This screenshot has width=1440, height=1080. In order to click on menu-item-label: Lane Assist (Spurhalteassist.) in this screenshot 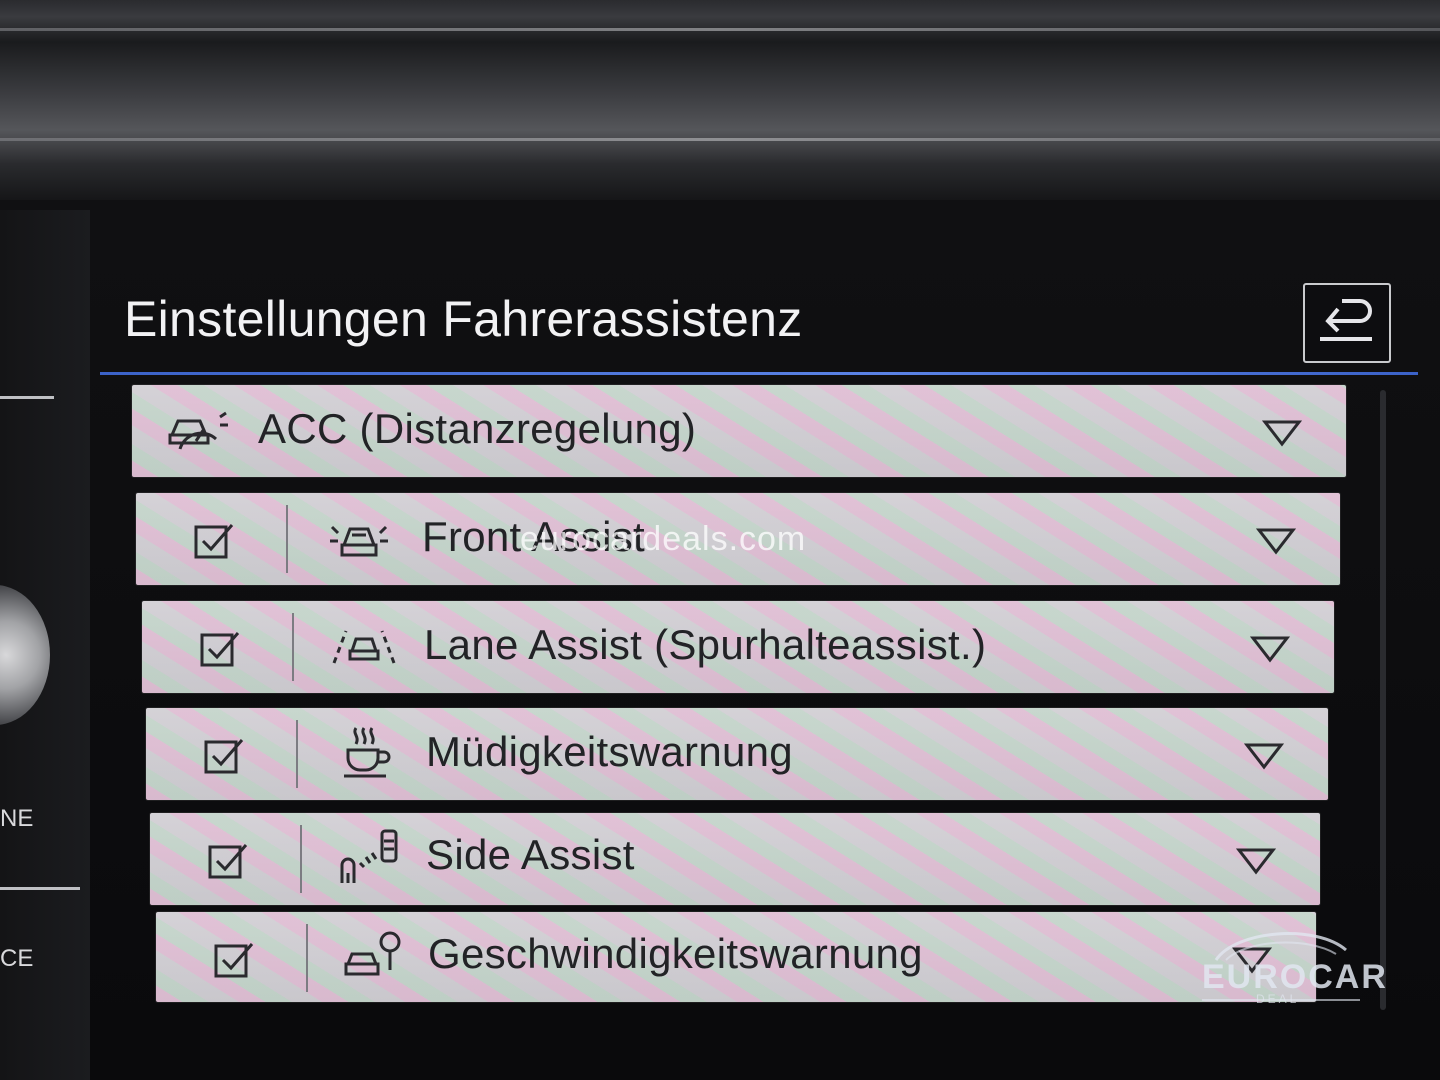, I will do `click(705, 644)`.